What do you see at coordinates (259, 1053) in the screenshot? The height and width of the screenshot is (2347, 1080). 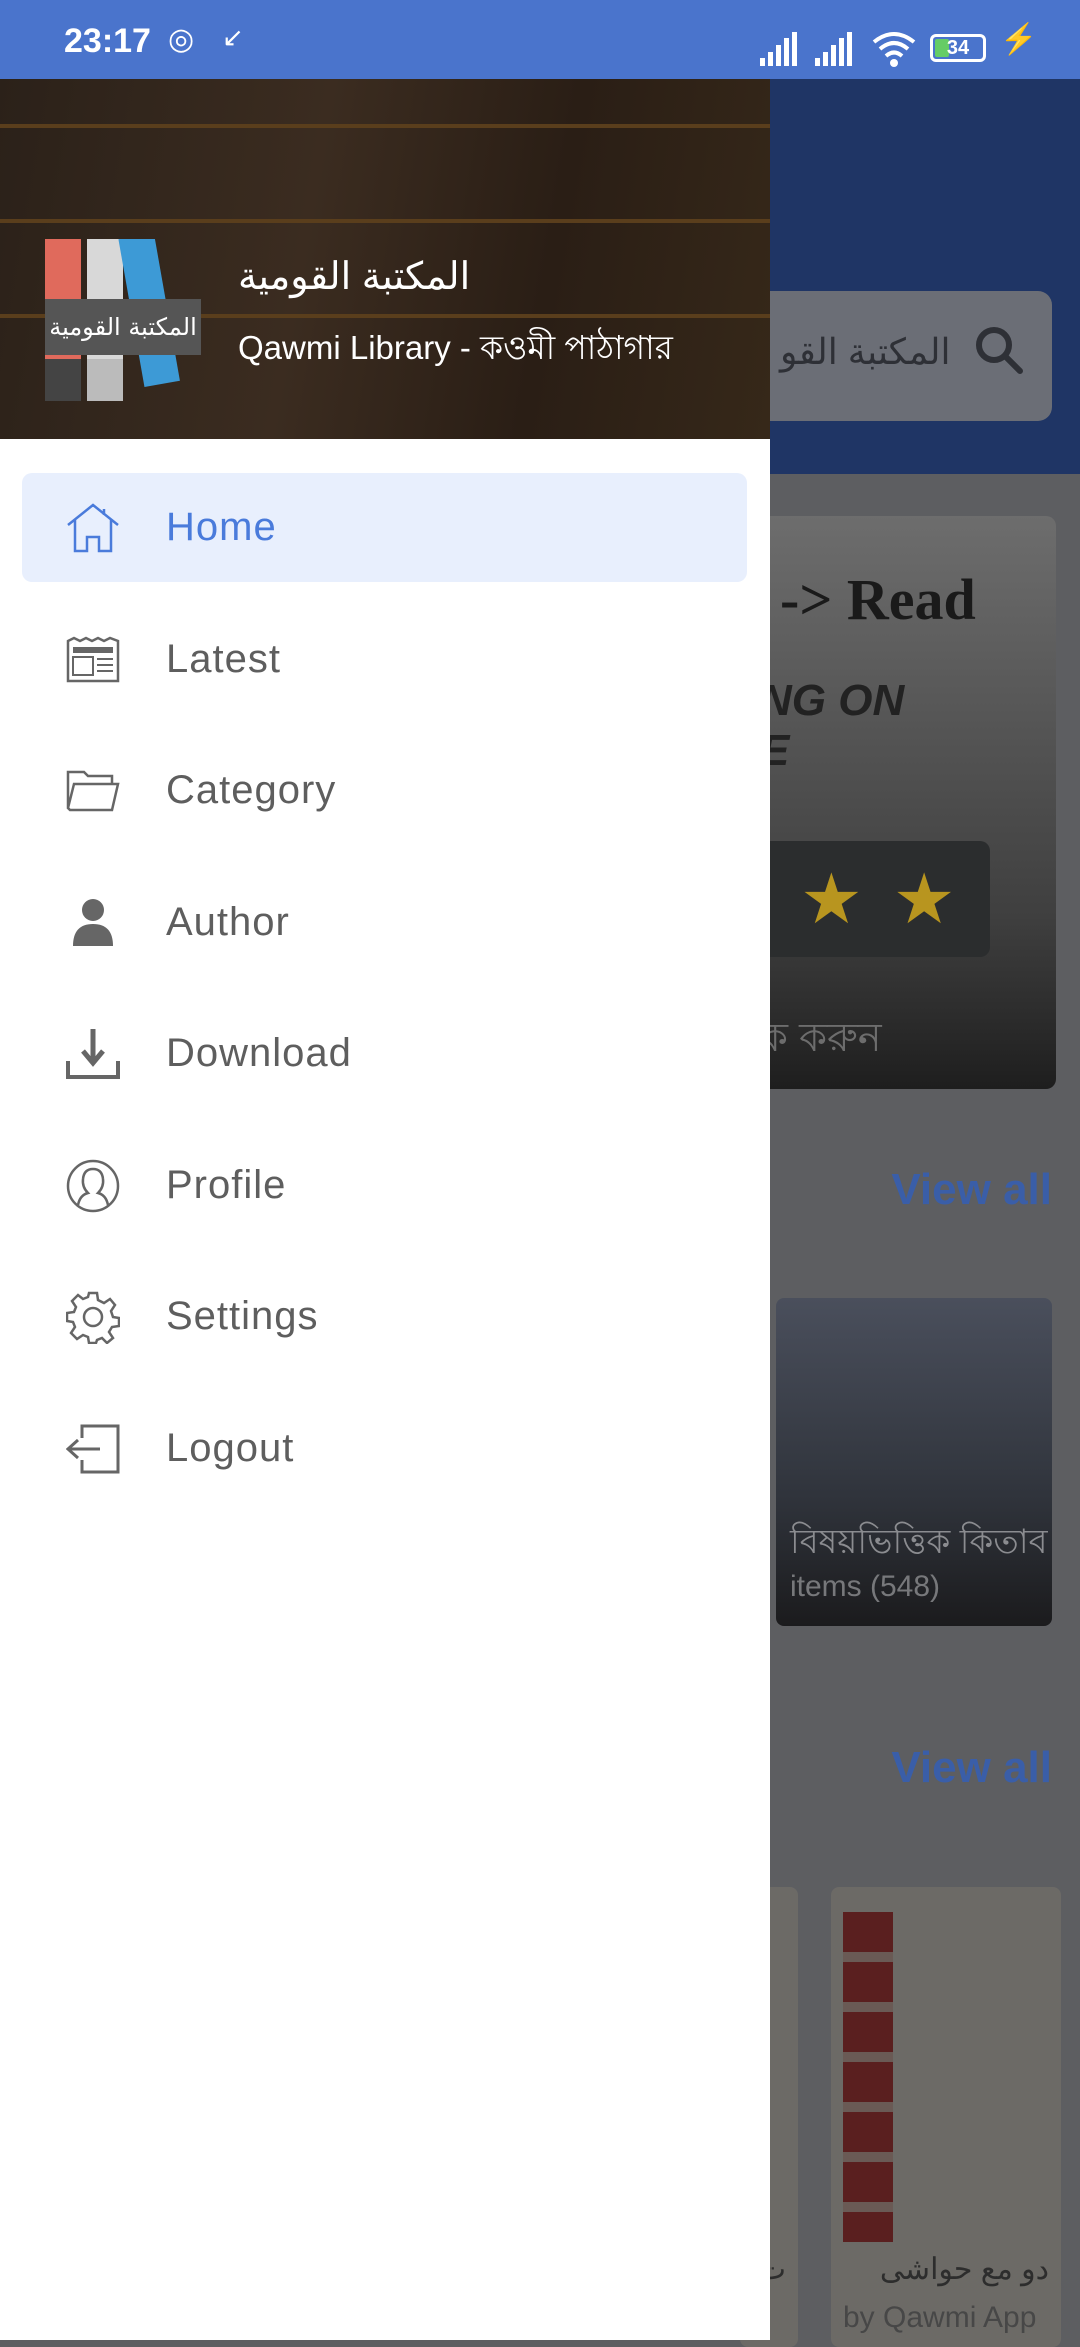 I see `menu-item-label: Download` at bounding box center [259, 1053].